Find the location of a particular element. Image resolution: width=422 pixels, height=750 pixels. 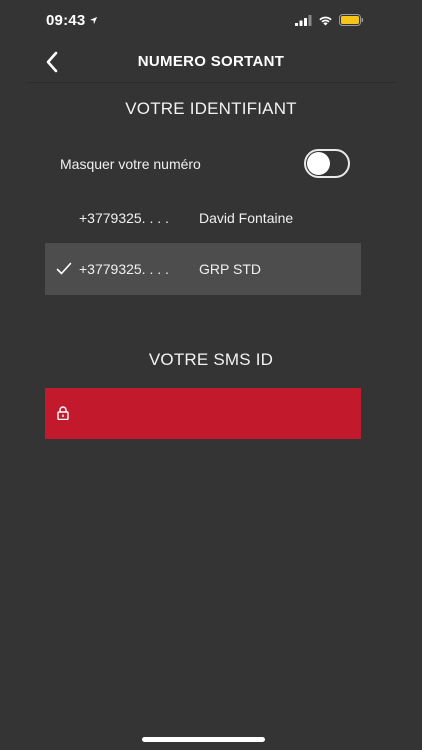

status-bar: 09:43 is located at coordinates (211, 22).